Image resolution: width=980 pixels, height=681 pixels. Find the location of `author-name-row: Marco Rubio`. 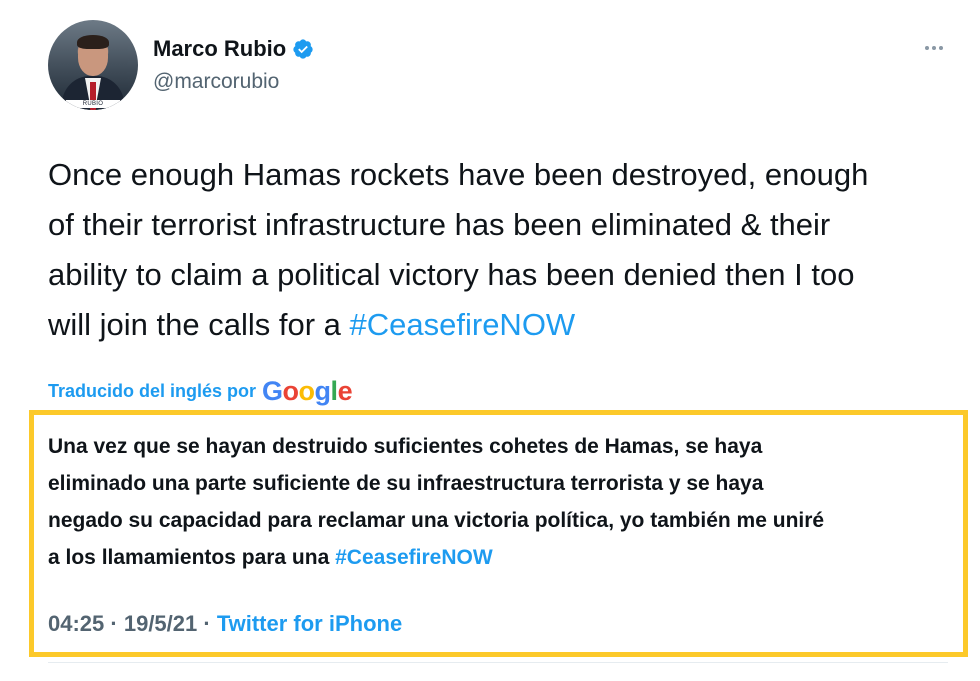

author-name-row: Marco Rubio is located at coordinates (233, 49).